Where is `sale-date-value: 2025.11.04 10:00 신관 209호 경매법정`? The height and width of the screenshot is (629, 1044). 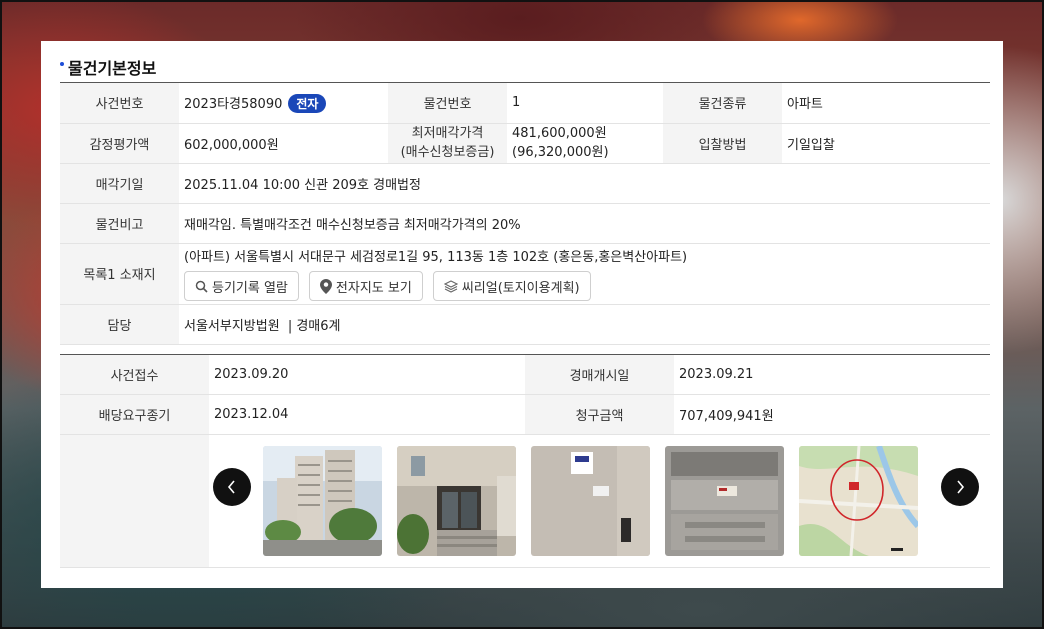
sale-date-value: 2025.11.04 10:00 신관 209호 경매법정 is located at coordinates (584, 183).